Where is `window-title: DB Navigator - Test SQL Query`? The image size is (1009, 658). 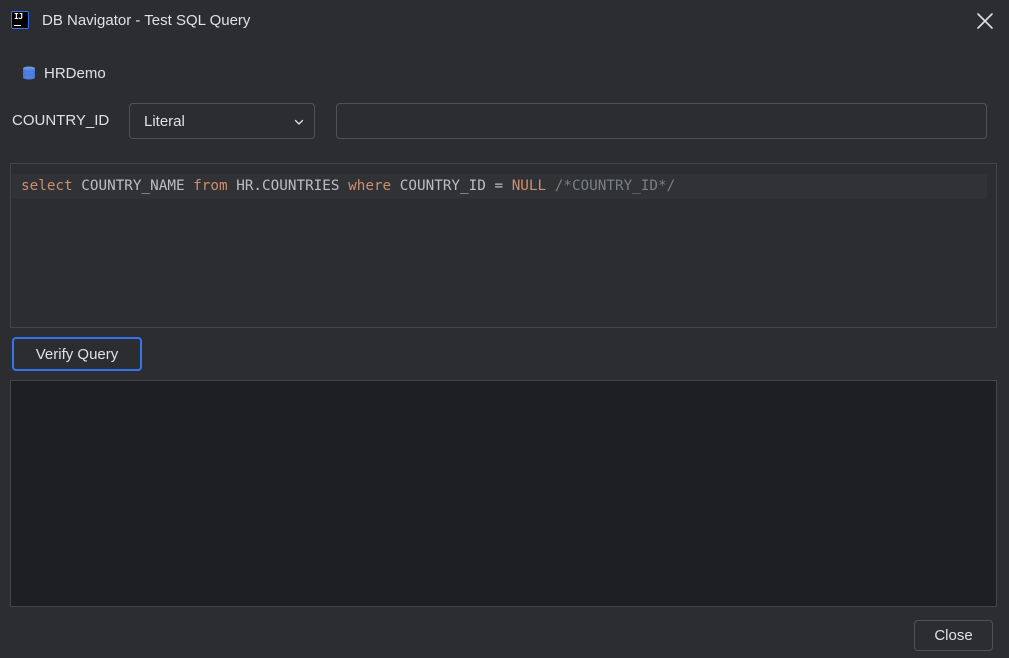 window-title: DB Navigator - Test SQL Query is located at coordinates (146, 20).